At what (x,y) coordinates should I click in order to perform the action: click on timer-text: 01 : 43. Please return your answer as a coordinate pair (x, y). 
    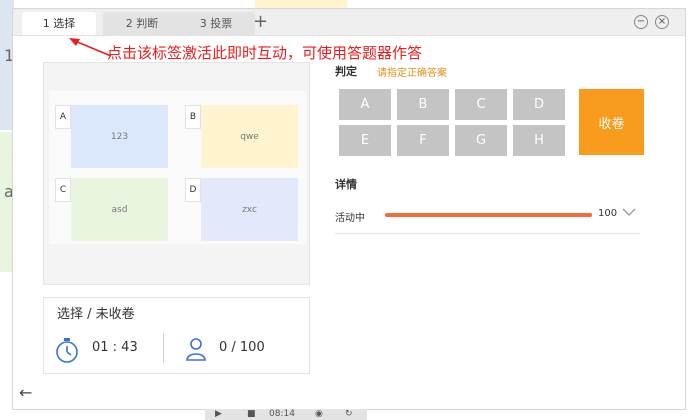
    Looking at the image, I should click on (115, 347).